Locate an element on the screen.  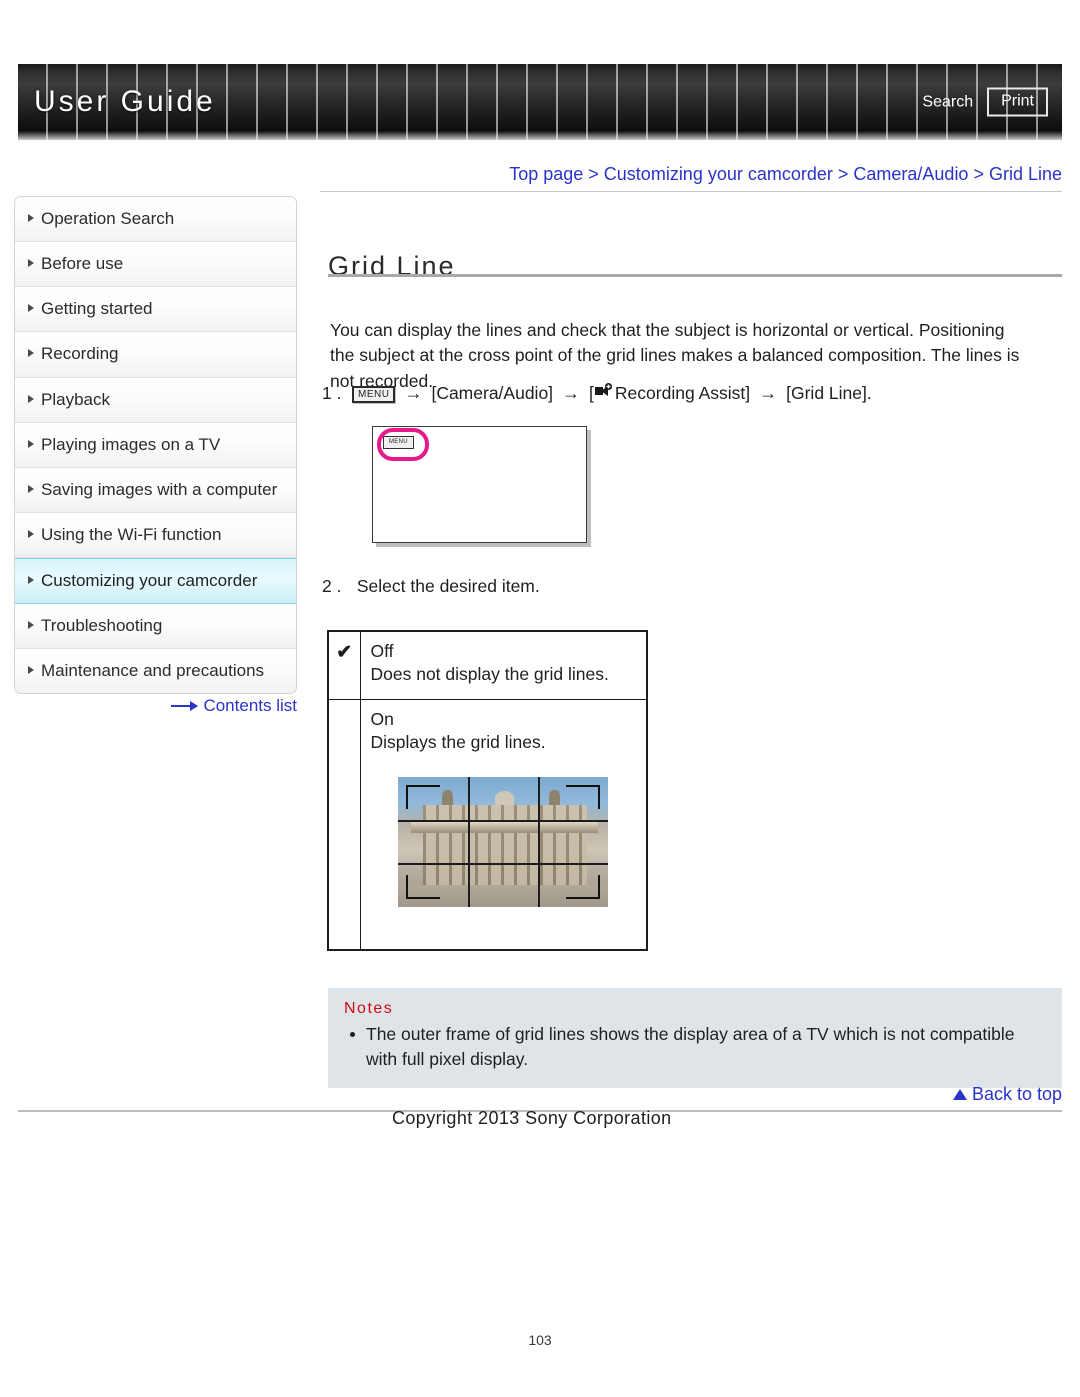
option-name: Off is located at coordinates (382, 651).